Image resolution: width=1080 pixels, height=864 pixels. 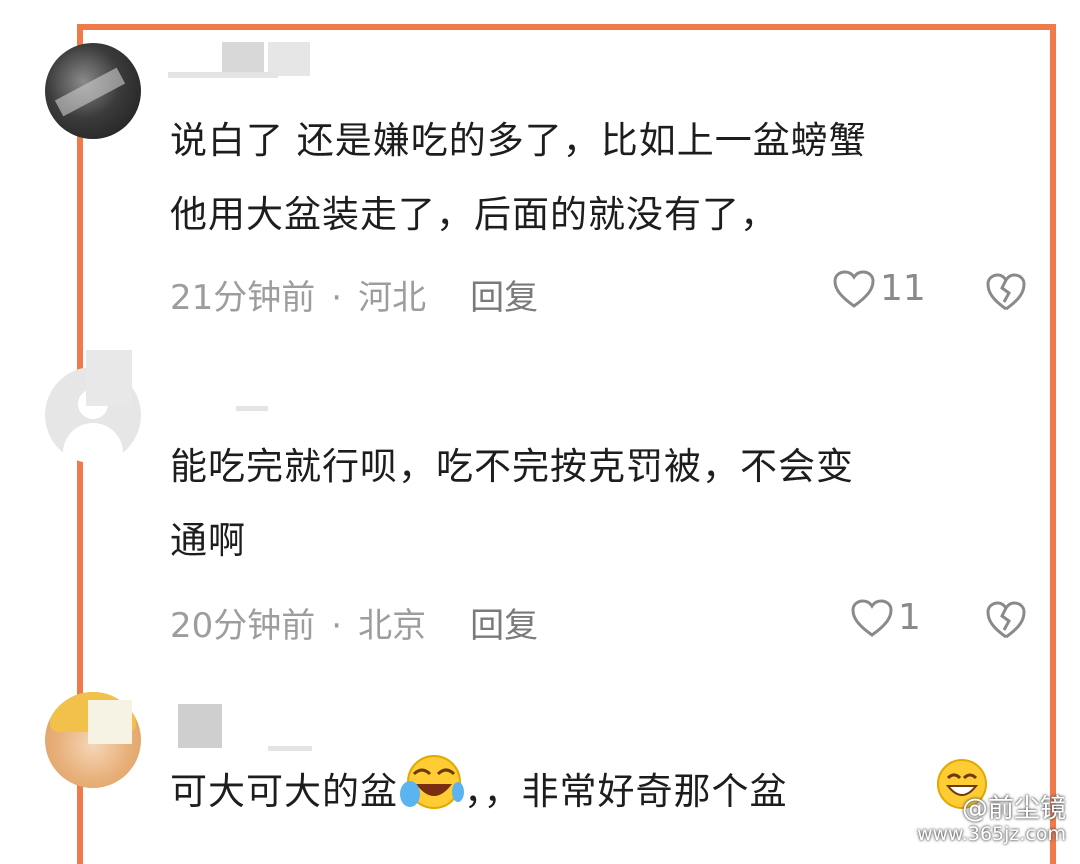 I want to click on avatar, so click(x=93, y=91).